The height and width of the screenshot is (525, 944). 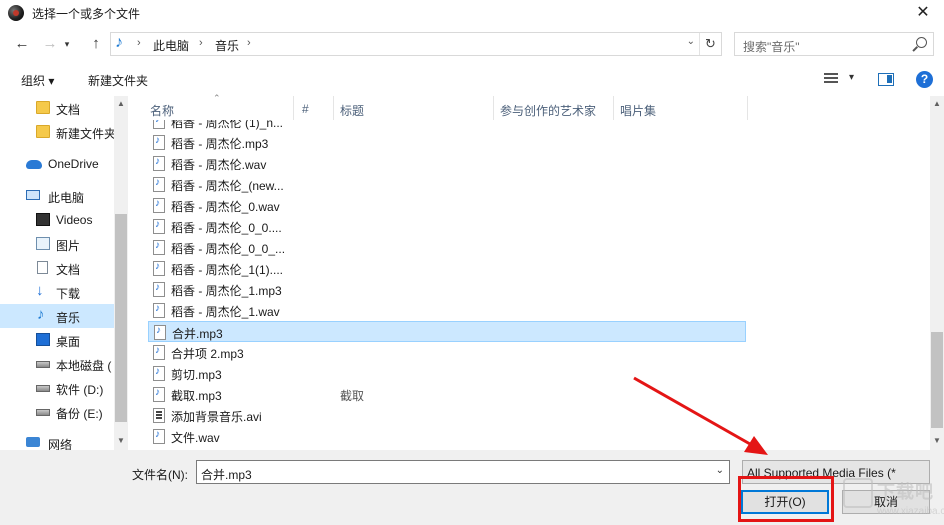 What do you see at coordinates (352, 396) in the screenshot?
I see `file-title: 截取` at bounding box center [352, 396].